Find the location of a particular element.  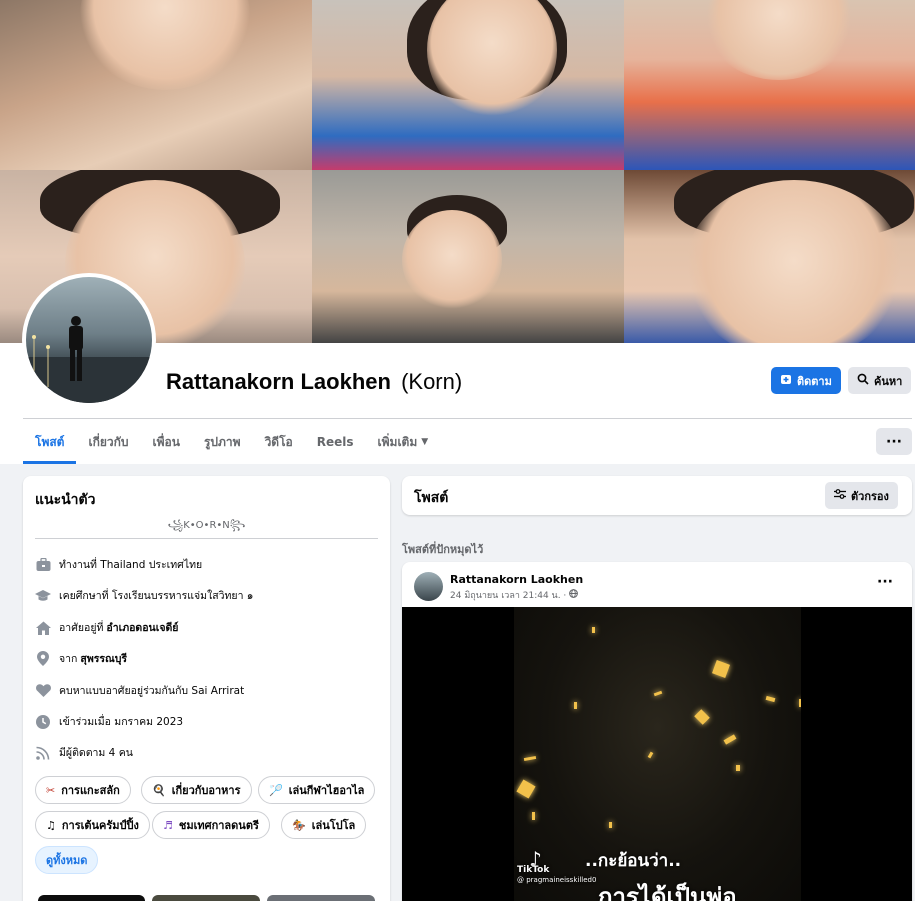

tab-posts-label: โพสต์ is located at coordinates (50, 441).